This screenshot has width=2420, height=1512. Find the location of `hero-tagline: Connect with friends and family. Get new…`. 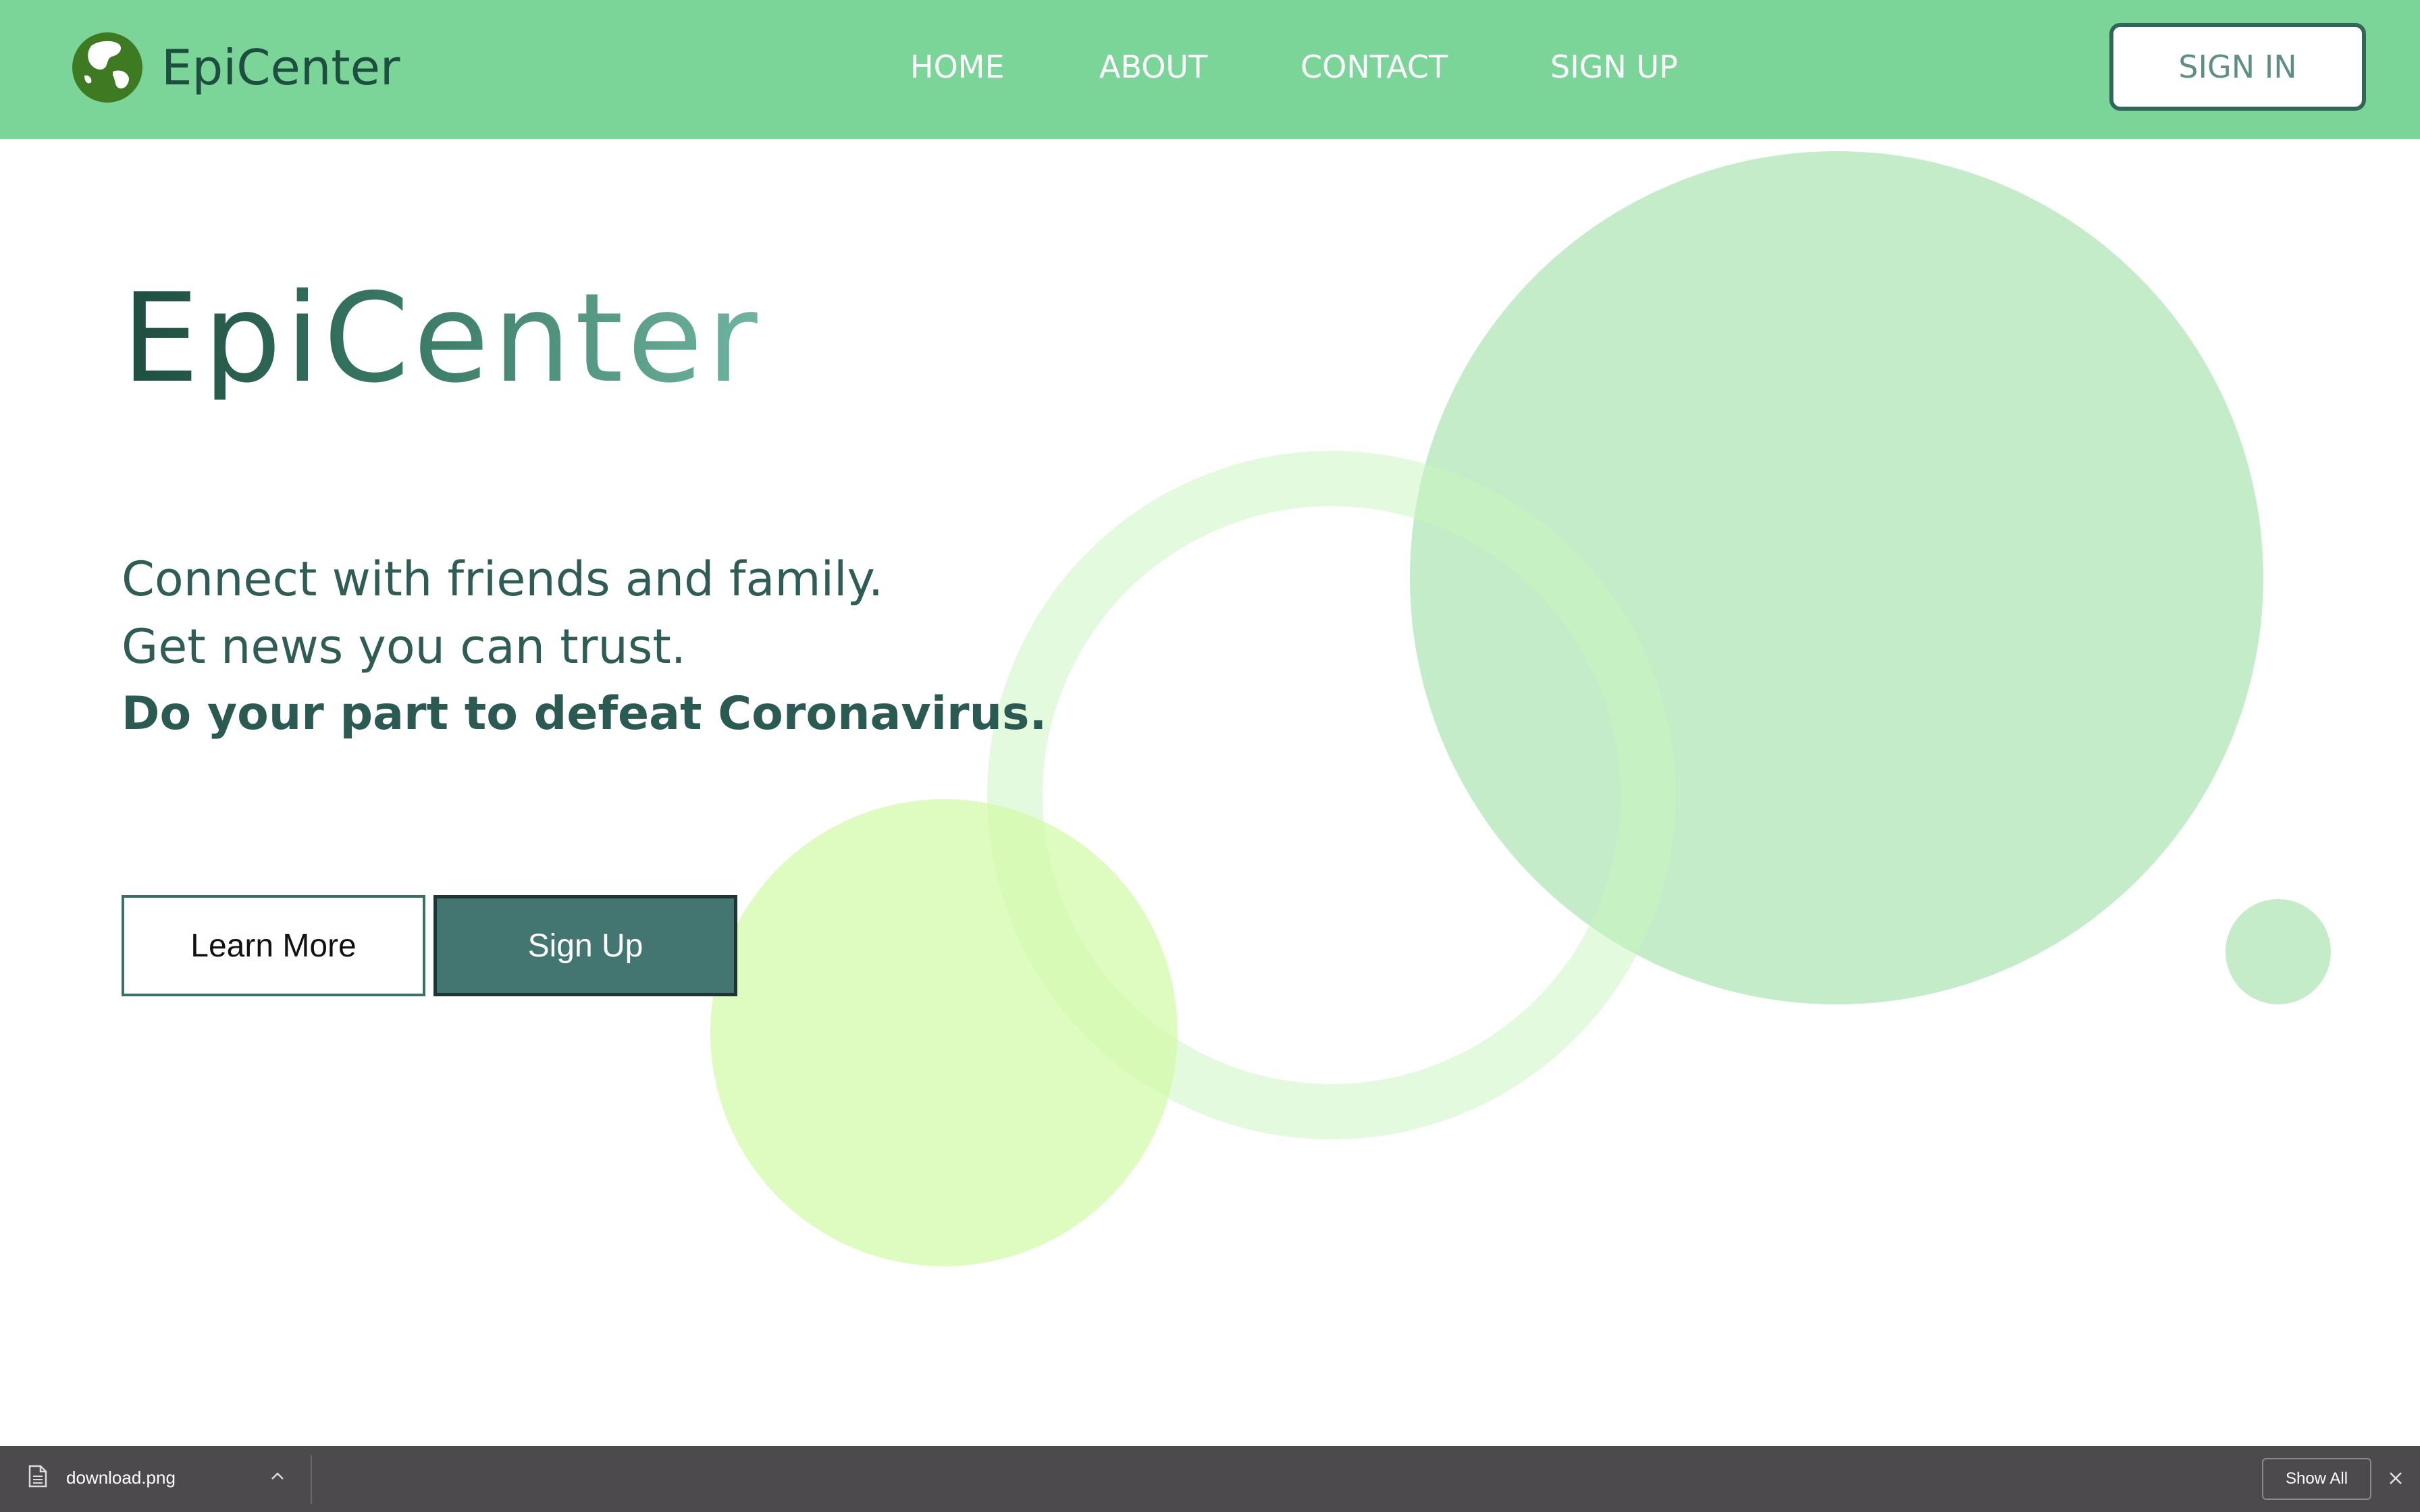

hero-tagline: Connect with friends and family. Get new… is located at coordinates (584, 646).